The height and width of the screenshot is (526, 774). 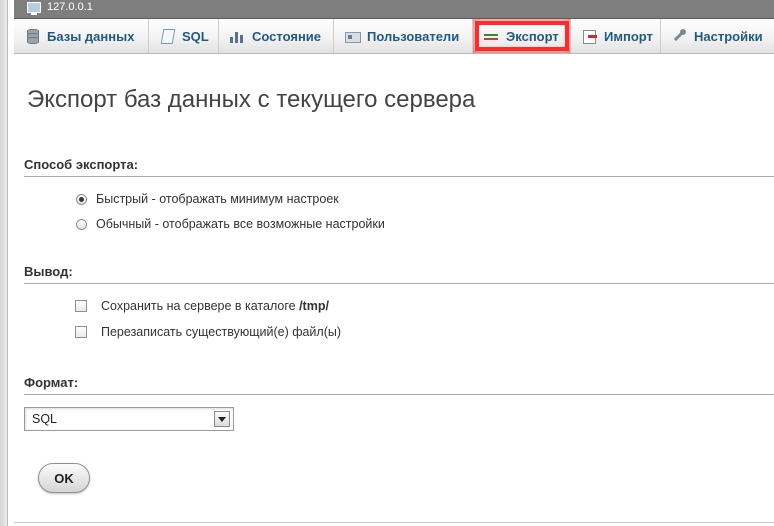 What do you see at coordinates (129, 419) in the screenshot?
I see `format-select: SQL` at bounding box center [129, 419].